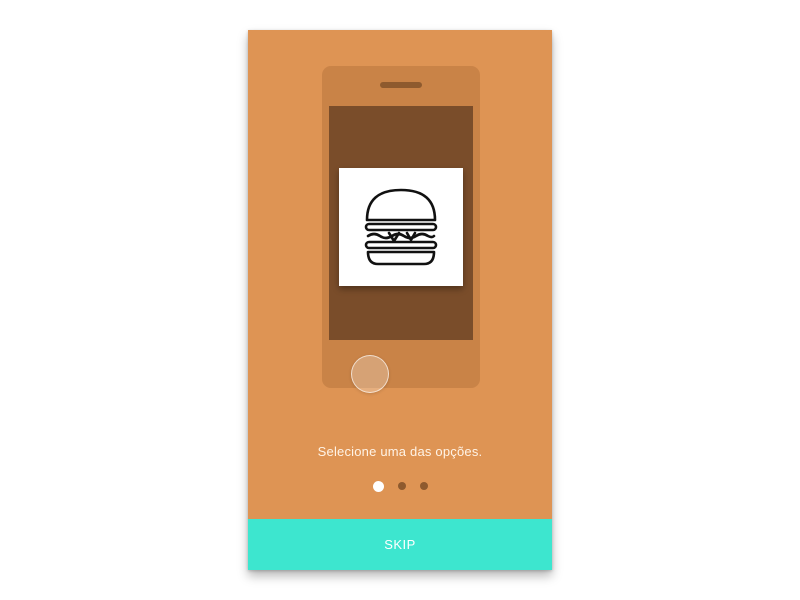  What do you see at coordinates (370, 374) in the screenshot?
I see `phone-home-button` at bounding box center [370, 374].